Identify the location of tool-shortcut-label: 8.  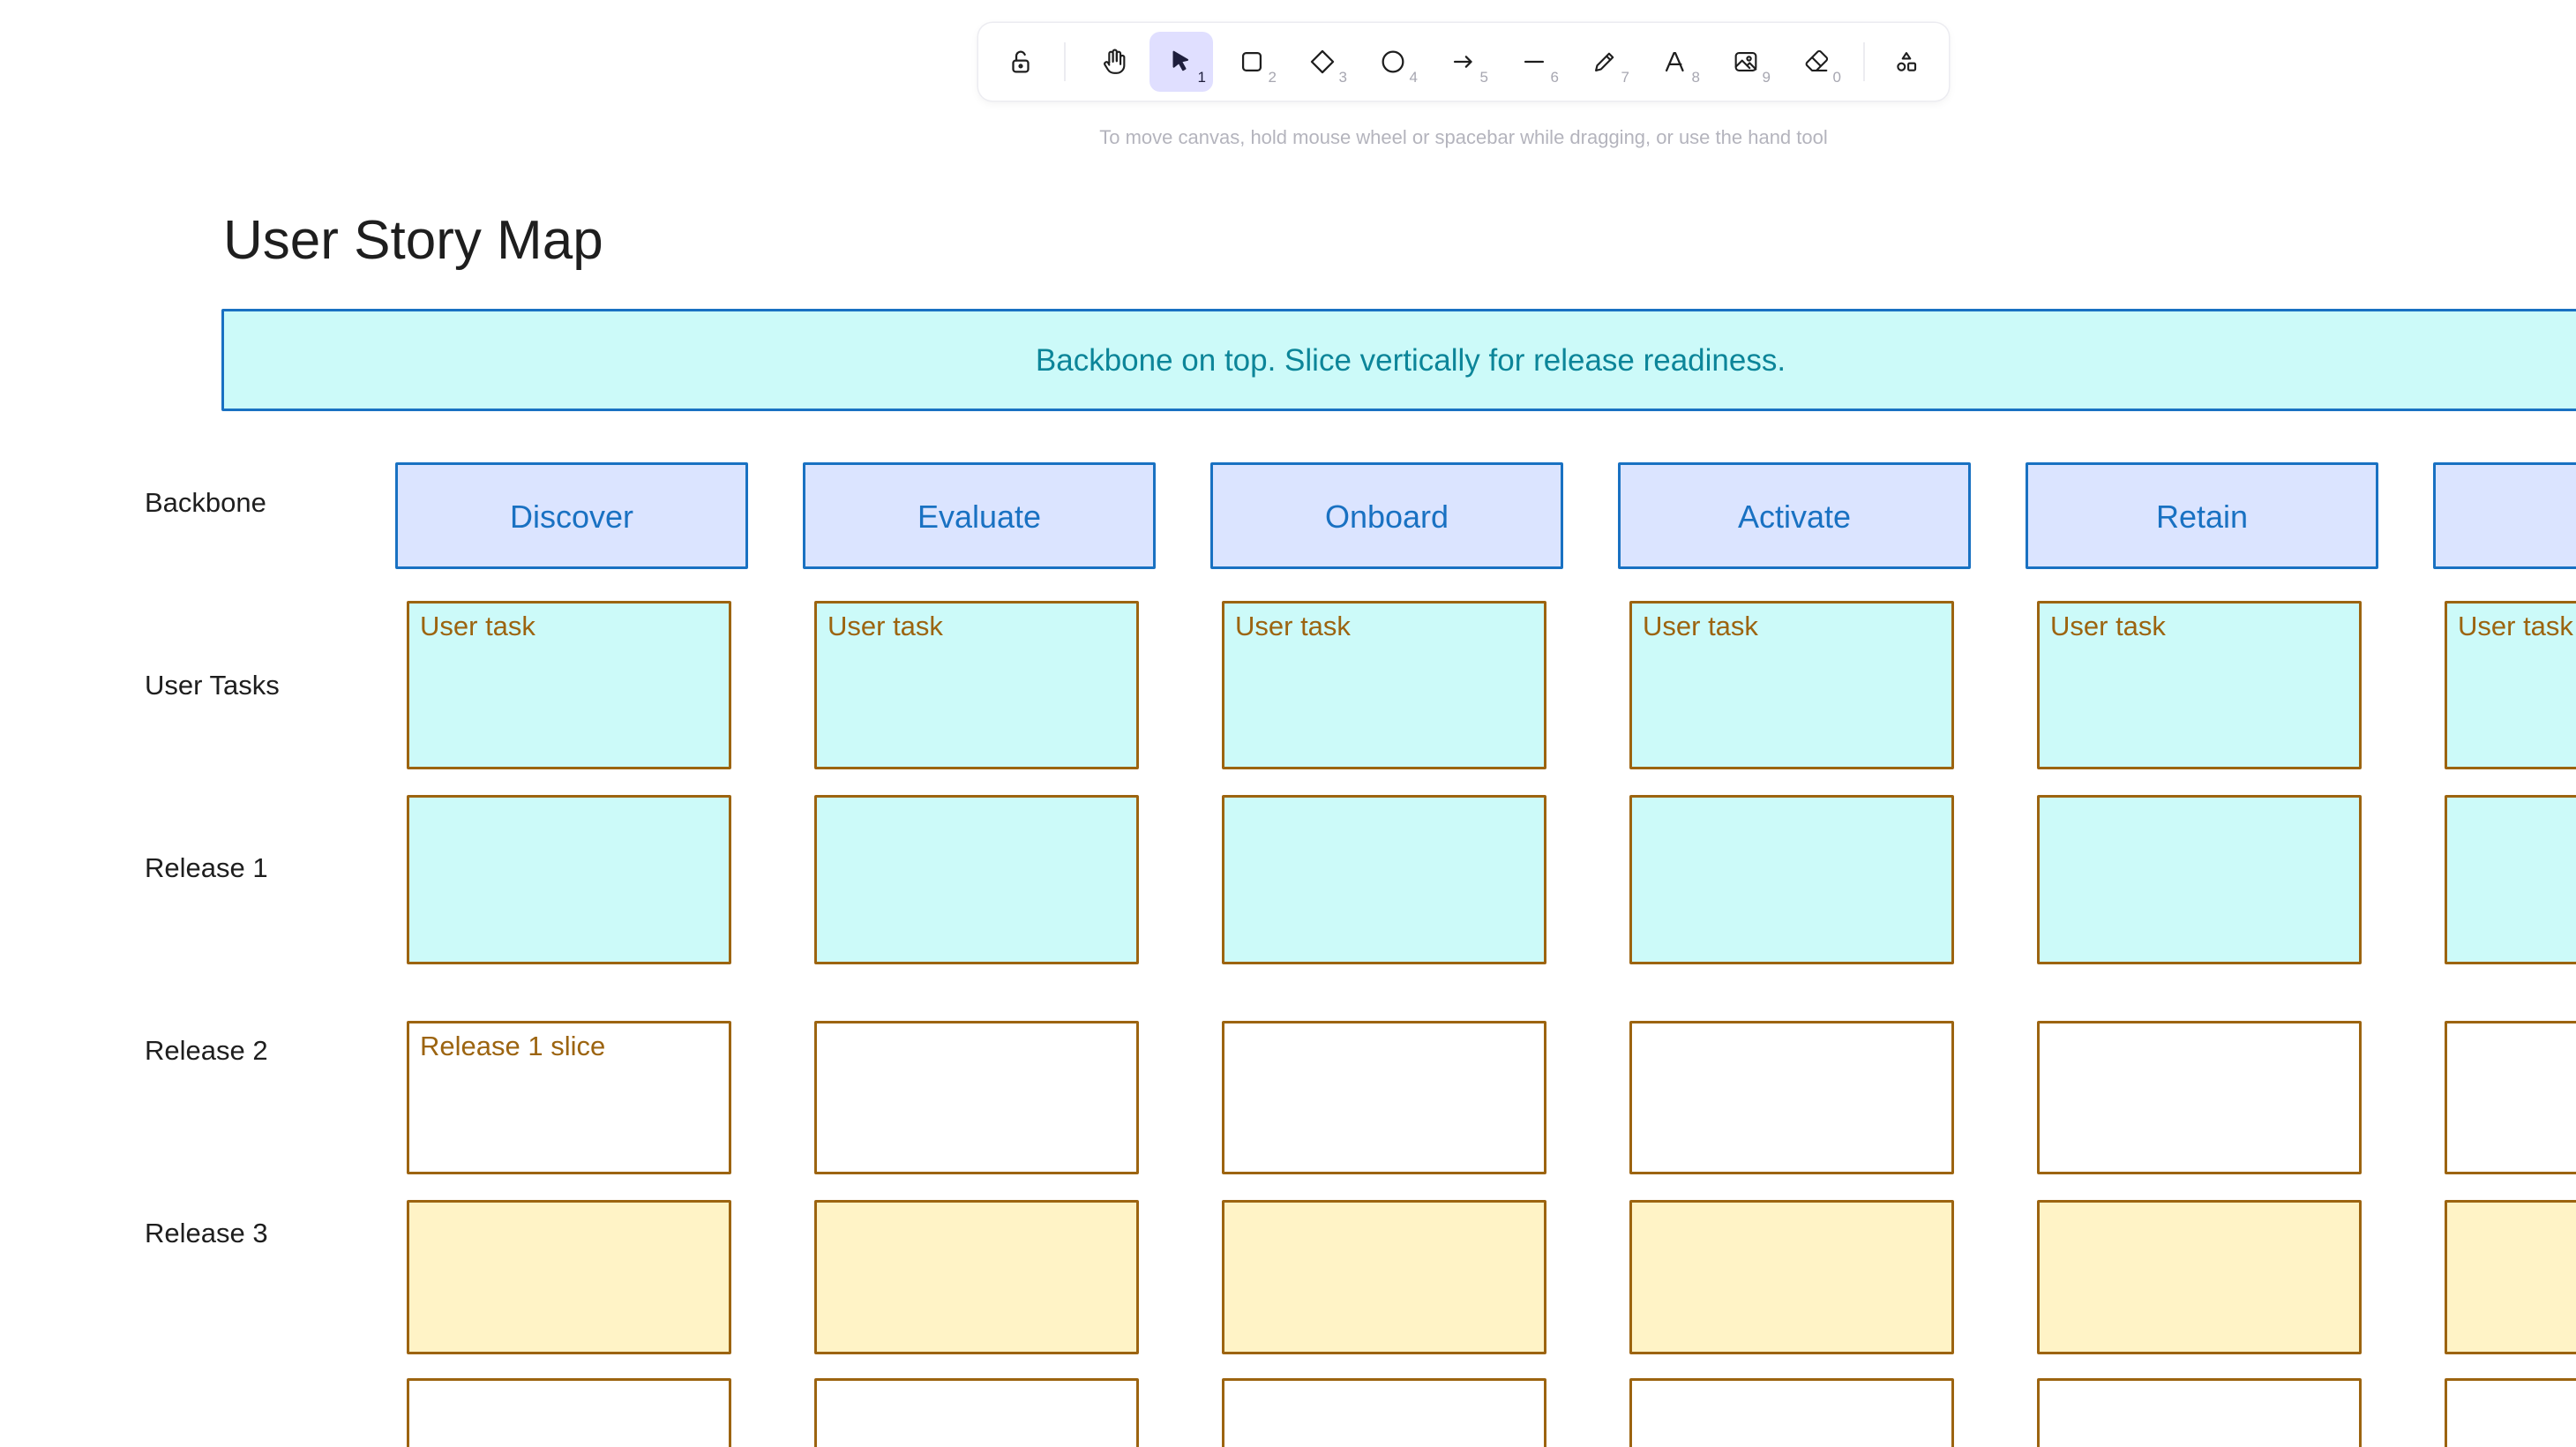
(1696, 77).